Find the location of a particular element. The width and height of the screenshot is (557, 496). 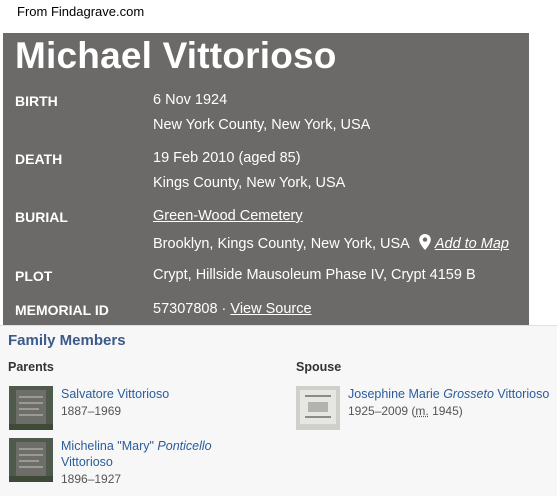

memorial-id-value: 57307808 is located at coordinates (185, 309).